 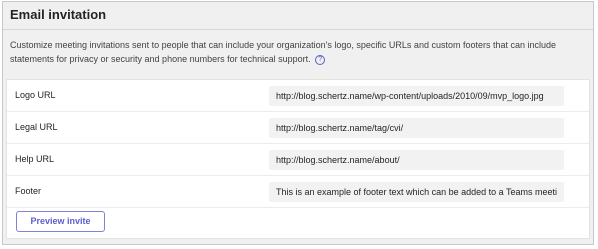 I want to click on legal-url-input, so click(x=416, y=128).